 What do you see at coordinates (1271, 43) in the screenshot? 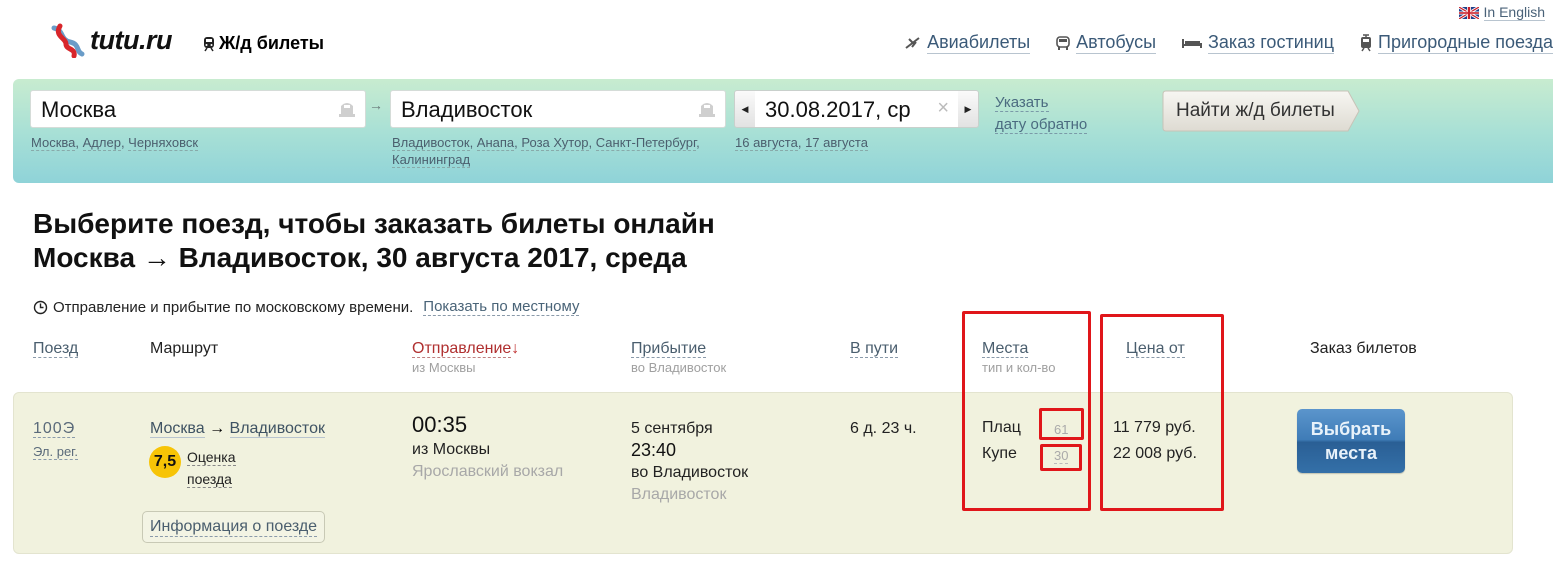
I see `nav-label: Заказ гостиниц` at bounding box center [1271, 43].